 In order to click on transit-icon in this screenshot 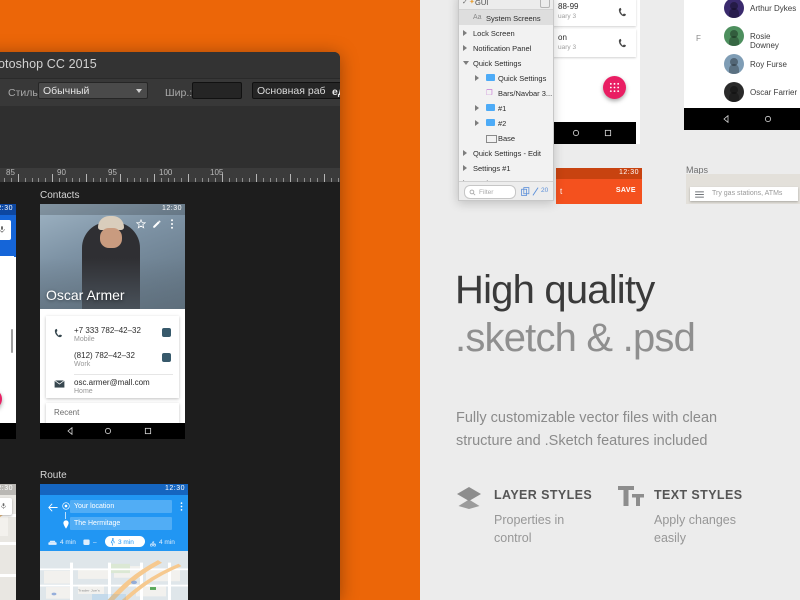, I will do `click(86, 543)`.